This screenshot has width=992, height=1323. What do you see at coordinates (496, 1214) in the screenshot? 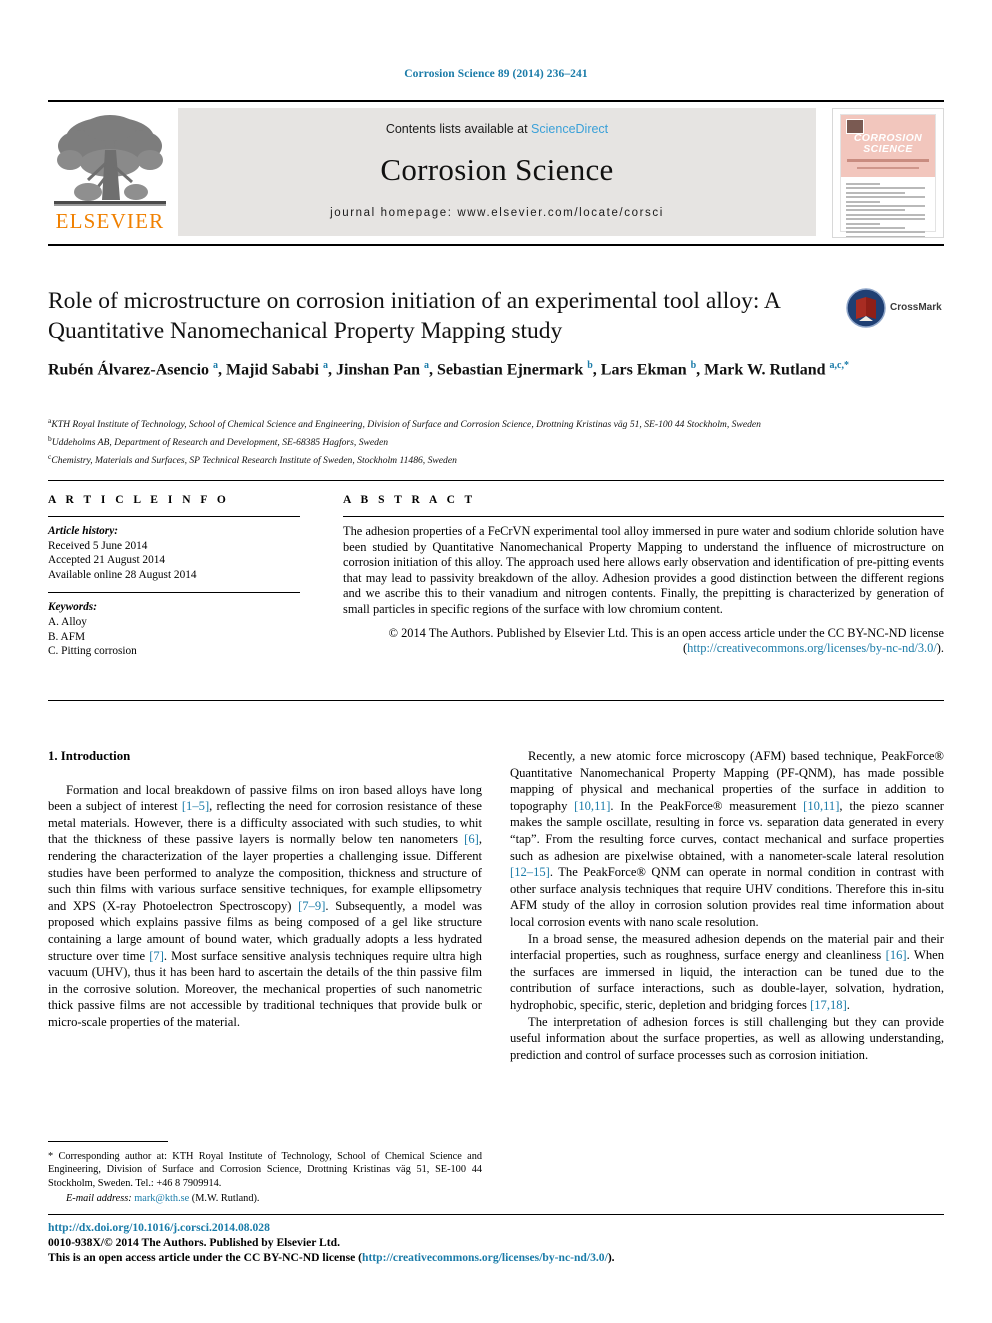
I see `footer-top-rule` at bounding box center [496, 1214].